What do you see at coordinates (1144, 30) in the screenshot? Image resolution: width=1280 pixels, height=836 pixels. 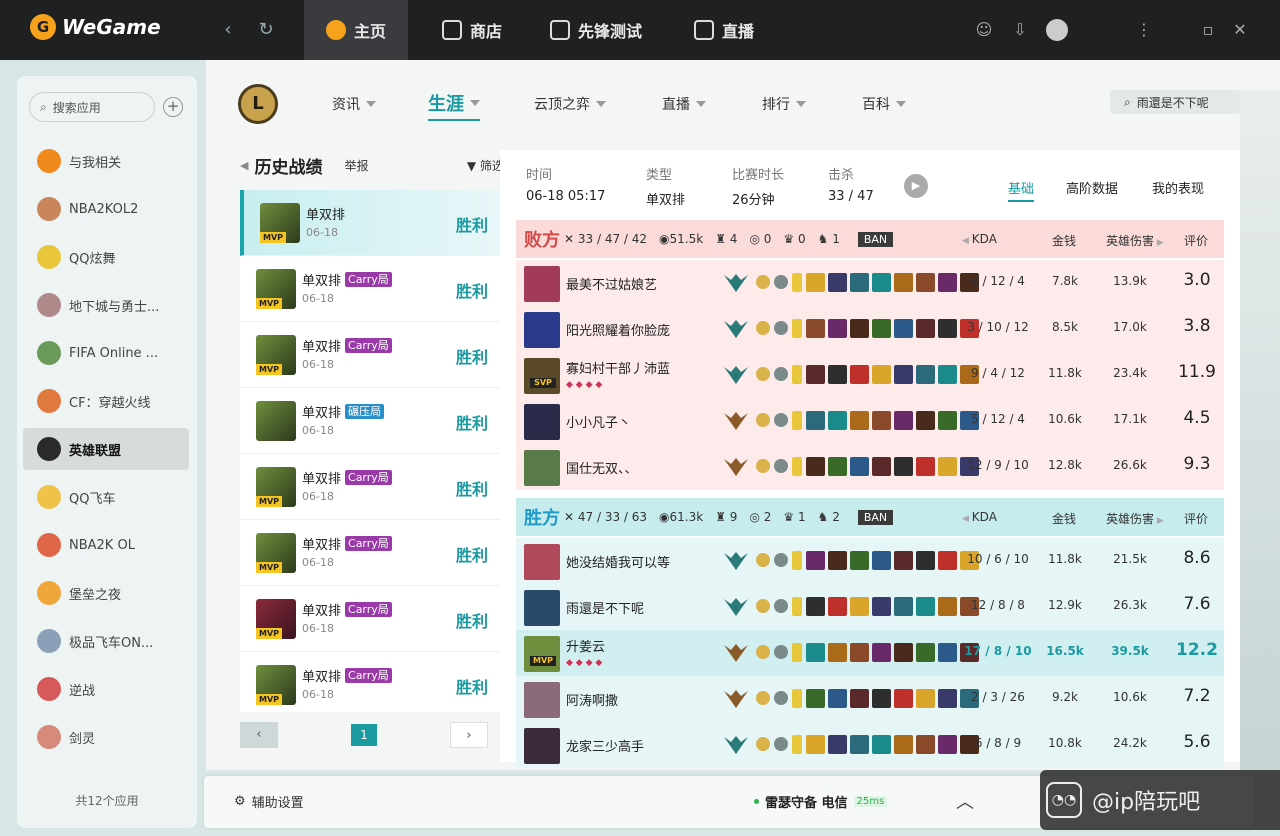 I see `more-icon: ⋮` at bounding box center [1144, 30].